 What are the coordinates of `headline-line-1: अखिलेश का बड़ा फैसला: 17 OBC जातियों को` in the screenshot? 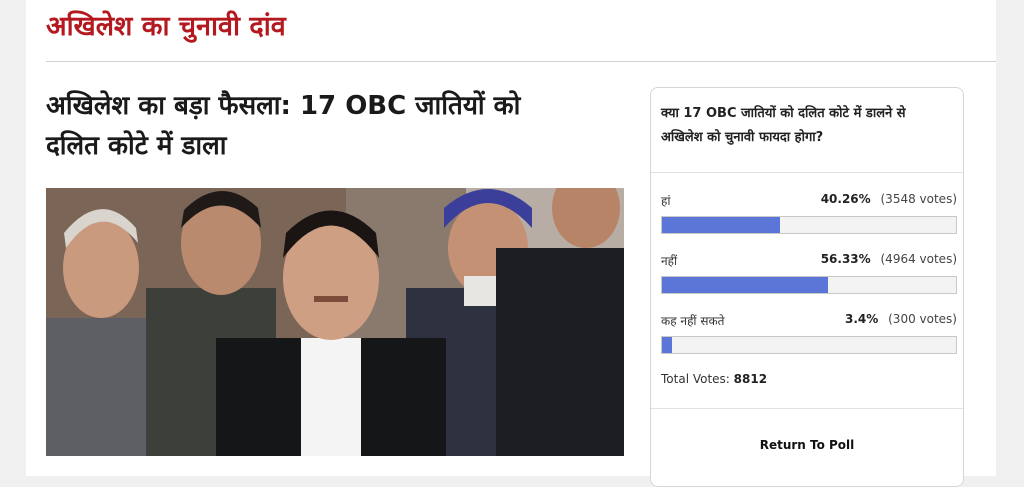 It's located at (283, 106).